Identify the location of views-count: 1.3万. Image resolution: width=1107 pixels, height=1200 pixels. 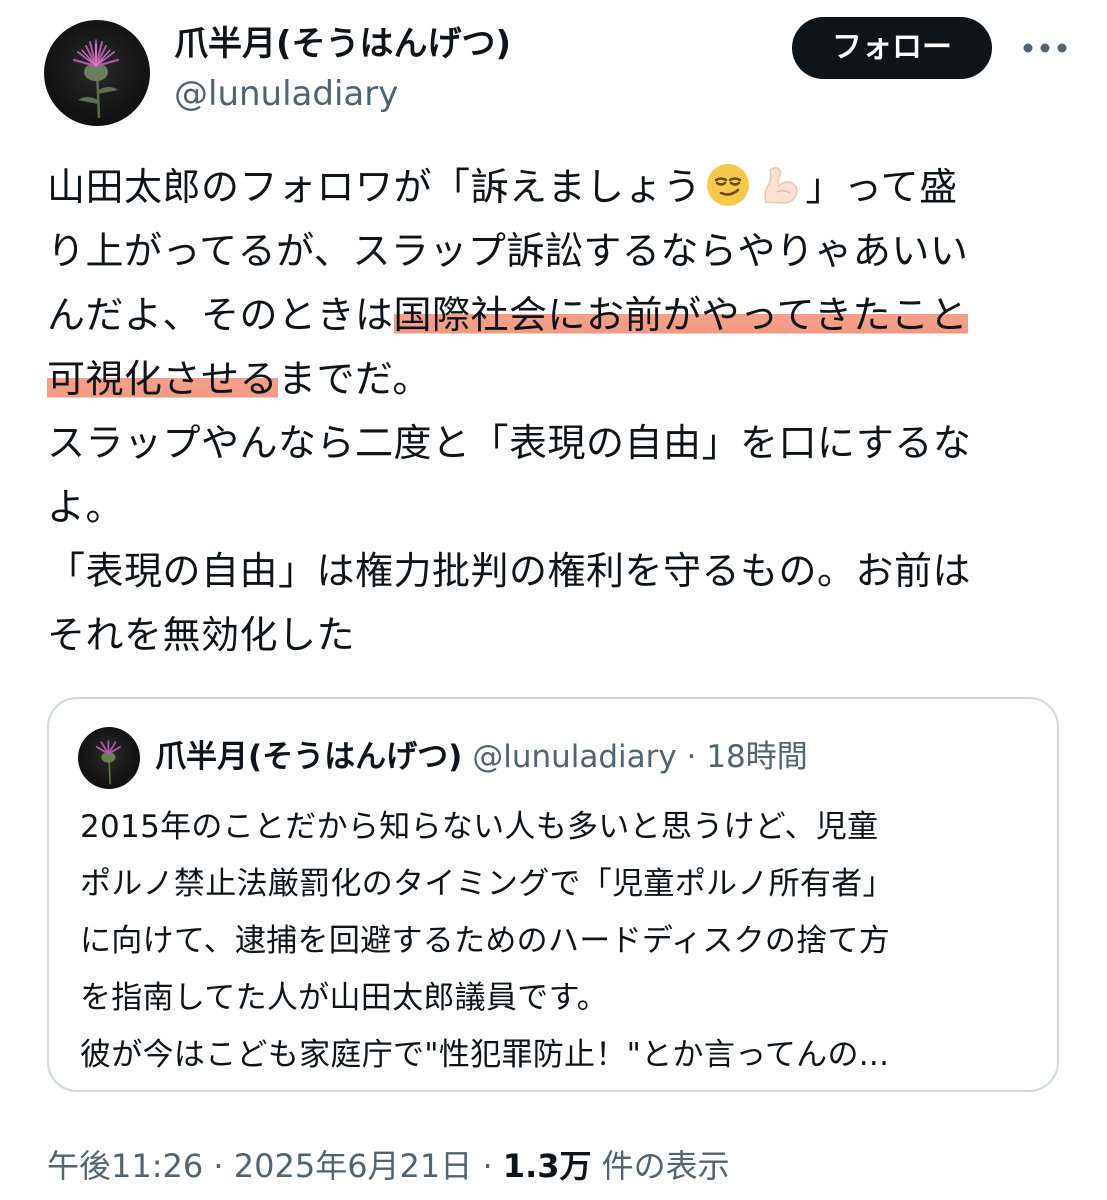
(547, 1166).